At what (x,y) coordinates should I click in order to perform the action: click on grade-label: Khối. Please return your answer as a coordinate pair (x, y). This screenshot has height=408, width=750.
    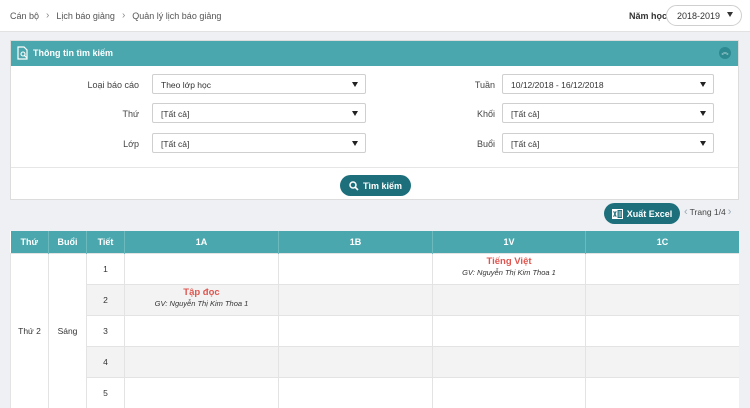
    Looking at the image, I should click on (485, 114).